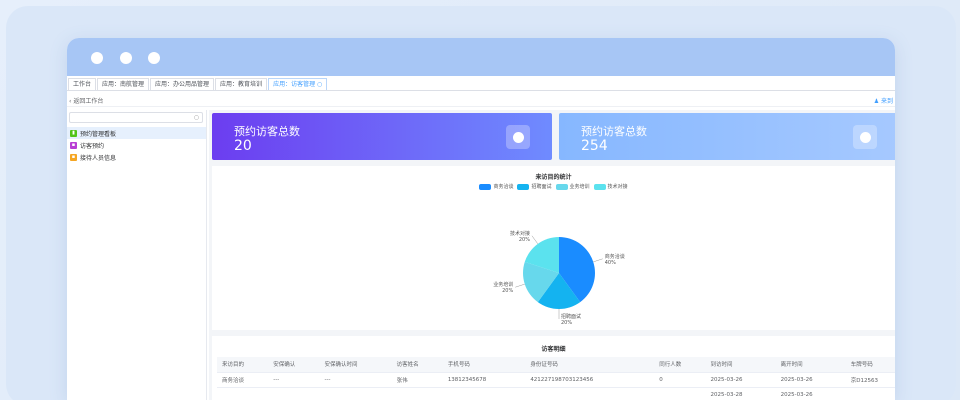 This screenshot has width=960, height=400. What do you see at coordinates (73, 157) in the screenshot?
I see `user-card-icon: ▪` at bounding box center [73, 157].